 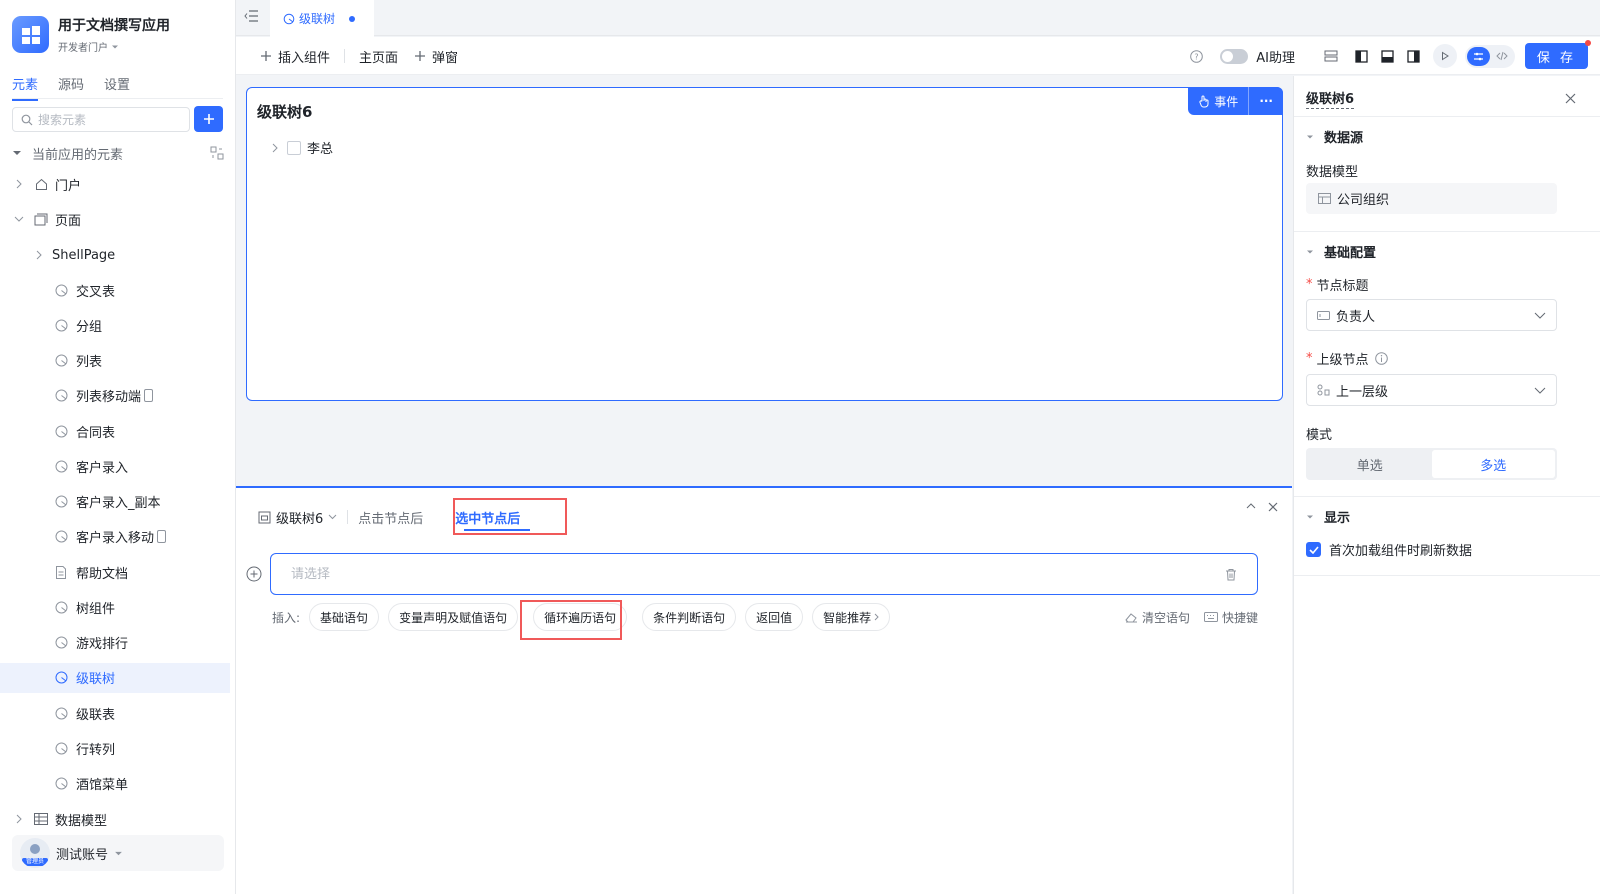 What do you see at coordinates (304, 58) in the screenshot?
I see `insert-label: 插入组件` at bounding box center [304, 58].